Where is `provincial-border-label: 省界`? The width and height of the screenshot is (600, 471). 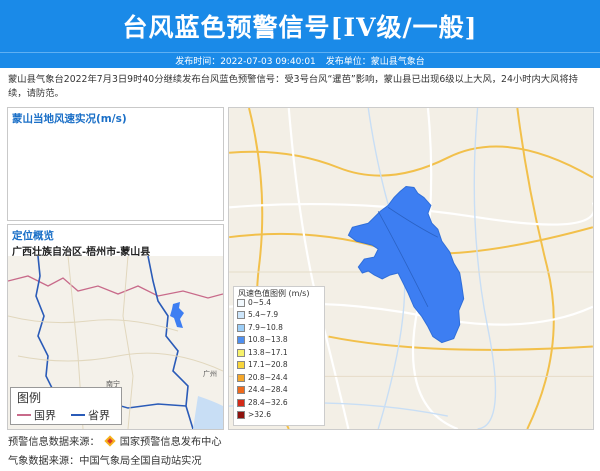
provincial-border-label: 省界 is located at coordinates (99, 415).